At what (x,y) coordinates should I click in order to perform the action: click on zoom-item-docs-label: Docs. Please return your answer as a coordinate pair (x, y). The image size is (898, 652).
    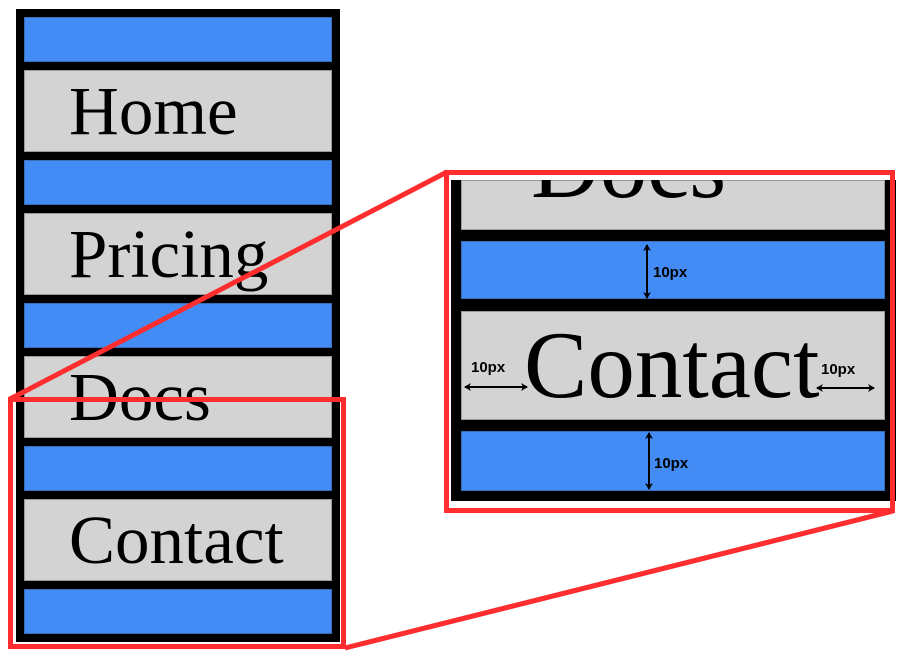
    Looking at the image, I should click on (628, 196).